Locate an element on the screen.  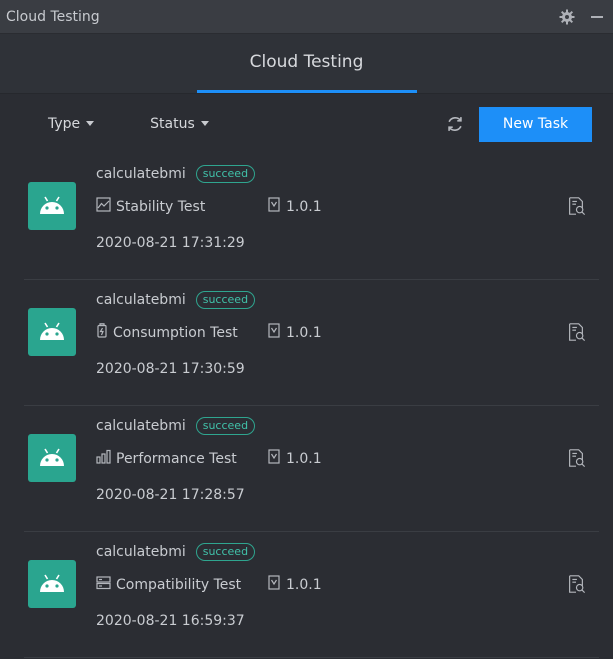
test-type: Consumption Test is located at coordinates (182, 332).